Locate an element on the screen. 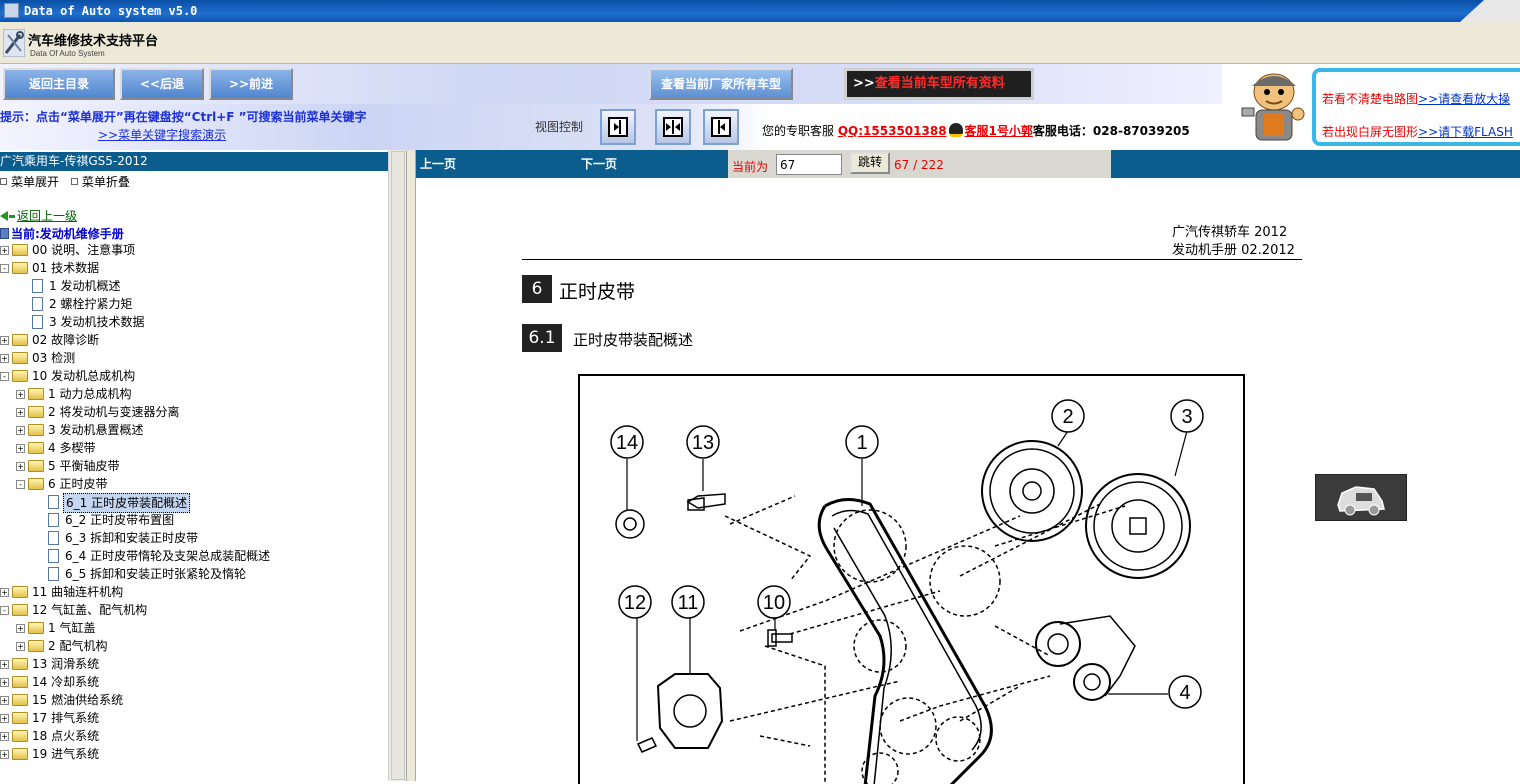  qq-link: QQ:1553501388 is located at coordinates (892, 131).